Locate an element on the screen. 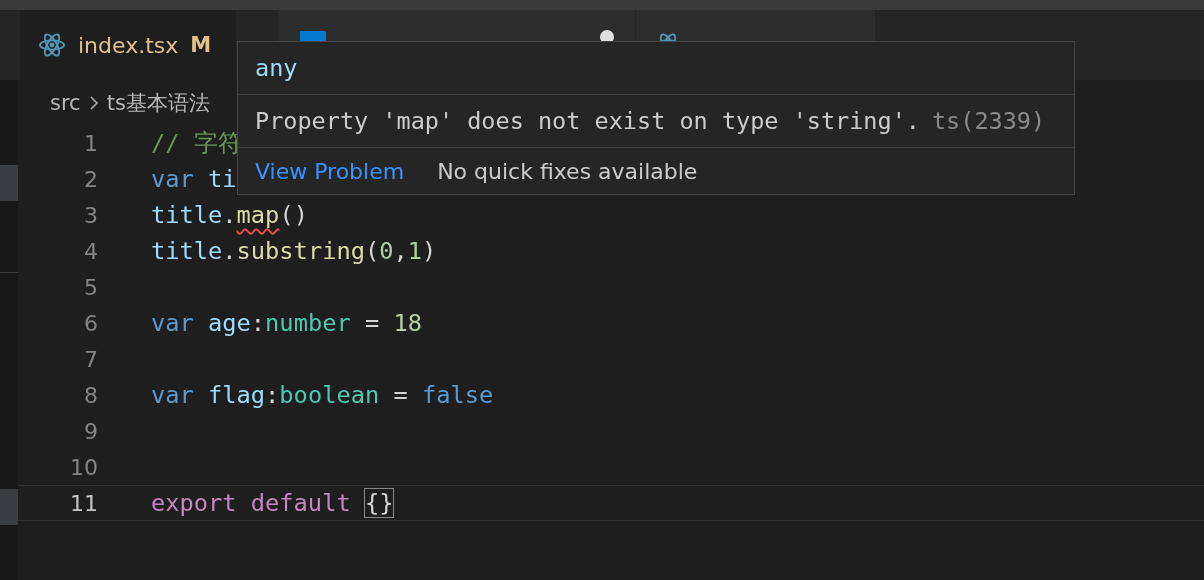  line-number: 5 is located at coordinates (90, 287).